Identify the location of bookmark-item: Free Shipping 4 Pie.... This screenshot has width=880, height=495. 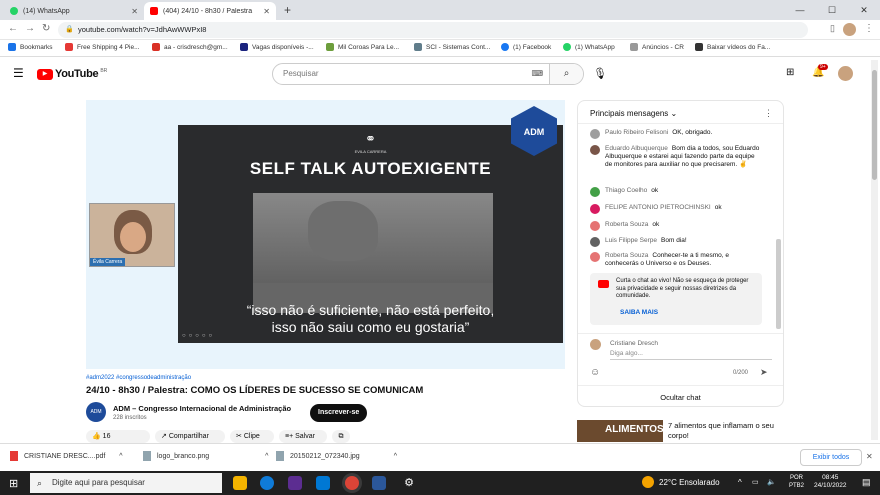
(102, 47).